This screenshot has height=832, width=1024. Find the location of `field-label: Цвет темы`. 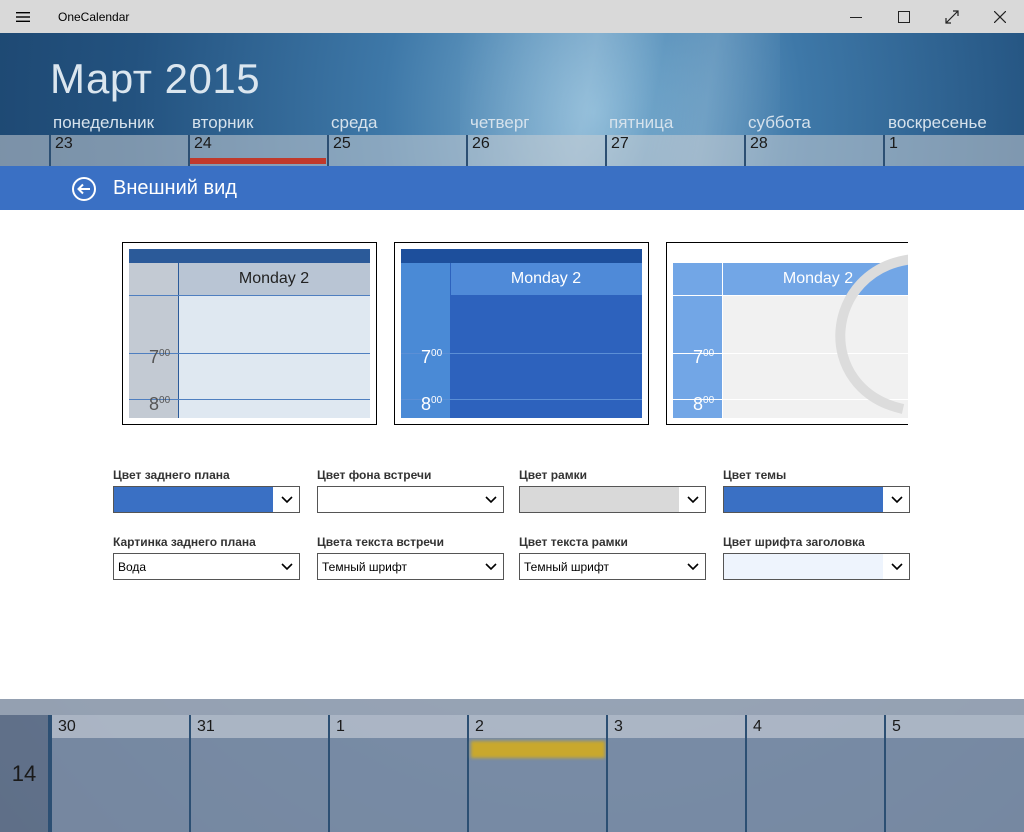

field-label: Цвет темы is located at coordinates (755, 475).